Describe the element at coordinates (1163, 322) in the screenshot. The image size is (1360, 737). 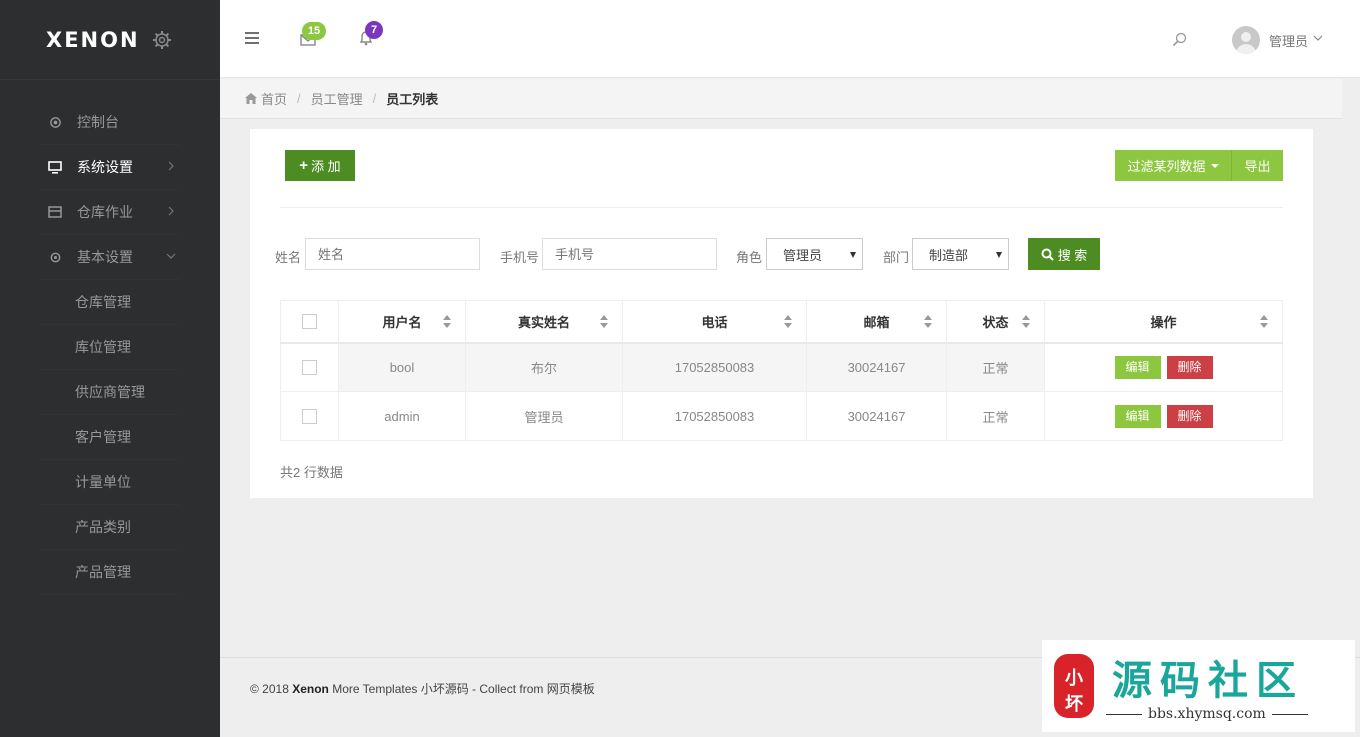
I see `col-actions: 操作` at that location.